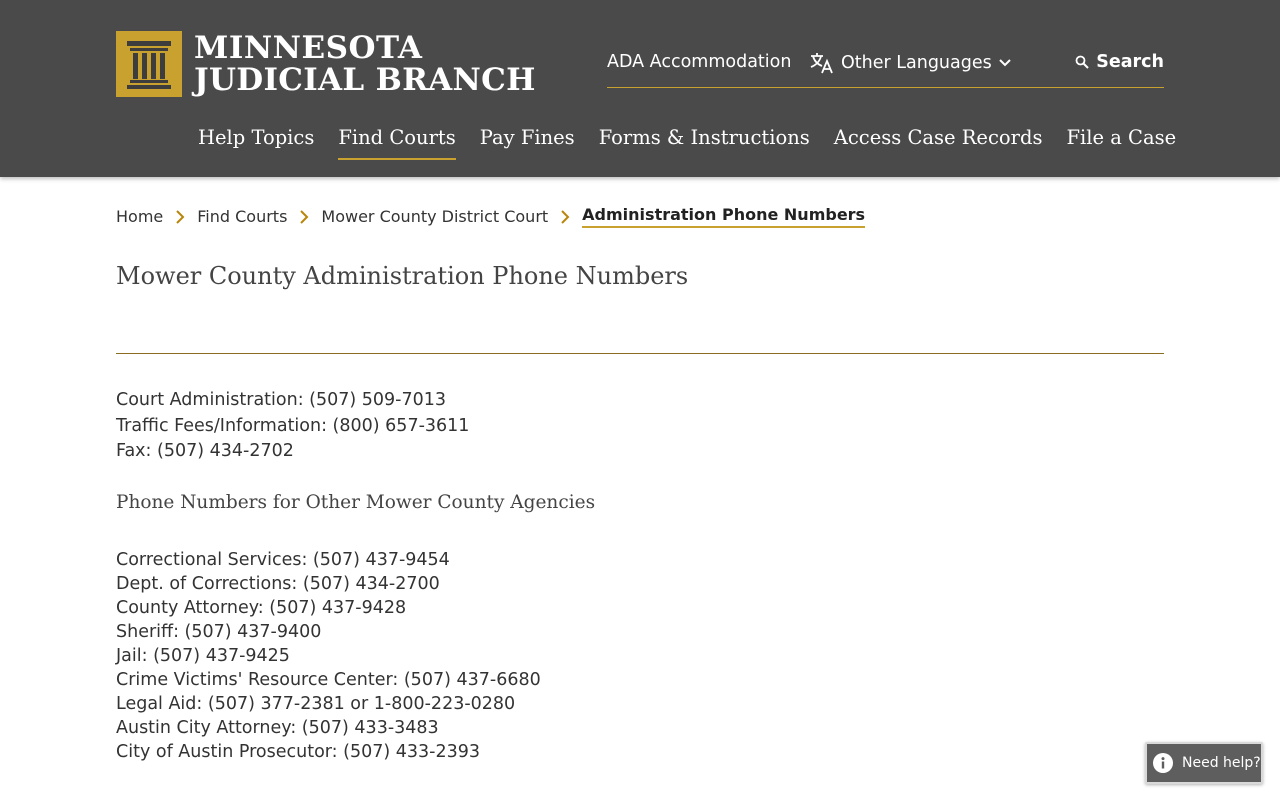  Describe the element at coordinates (261, 608) in the screenshot. I see `phone-line: County Attorney: (507) 437-9428` at that location.